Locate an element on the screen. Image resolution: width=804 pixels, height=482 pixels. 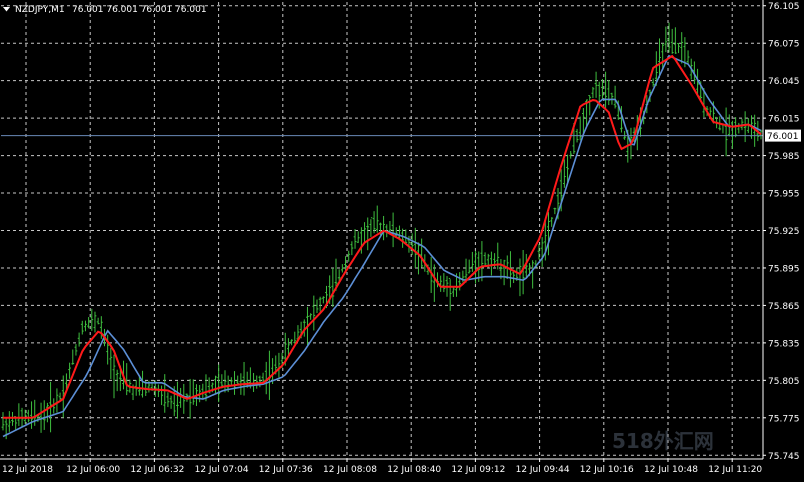
price-tick-label: 76.045 is located at coordinates (784, 82).